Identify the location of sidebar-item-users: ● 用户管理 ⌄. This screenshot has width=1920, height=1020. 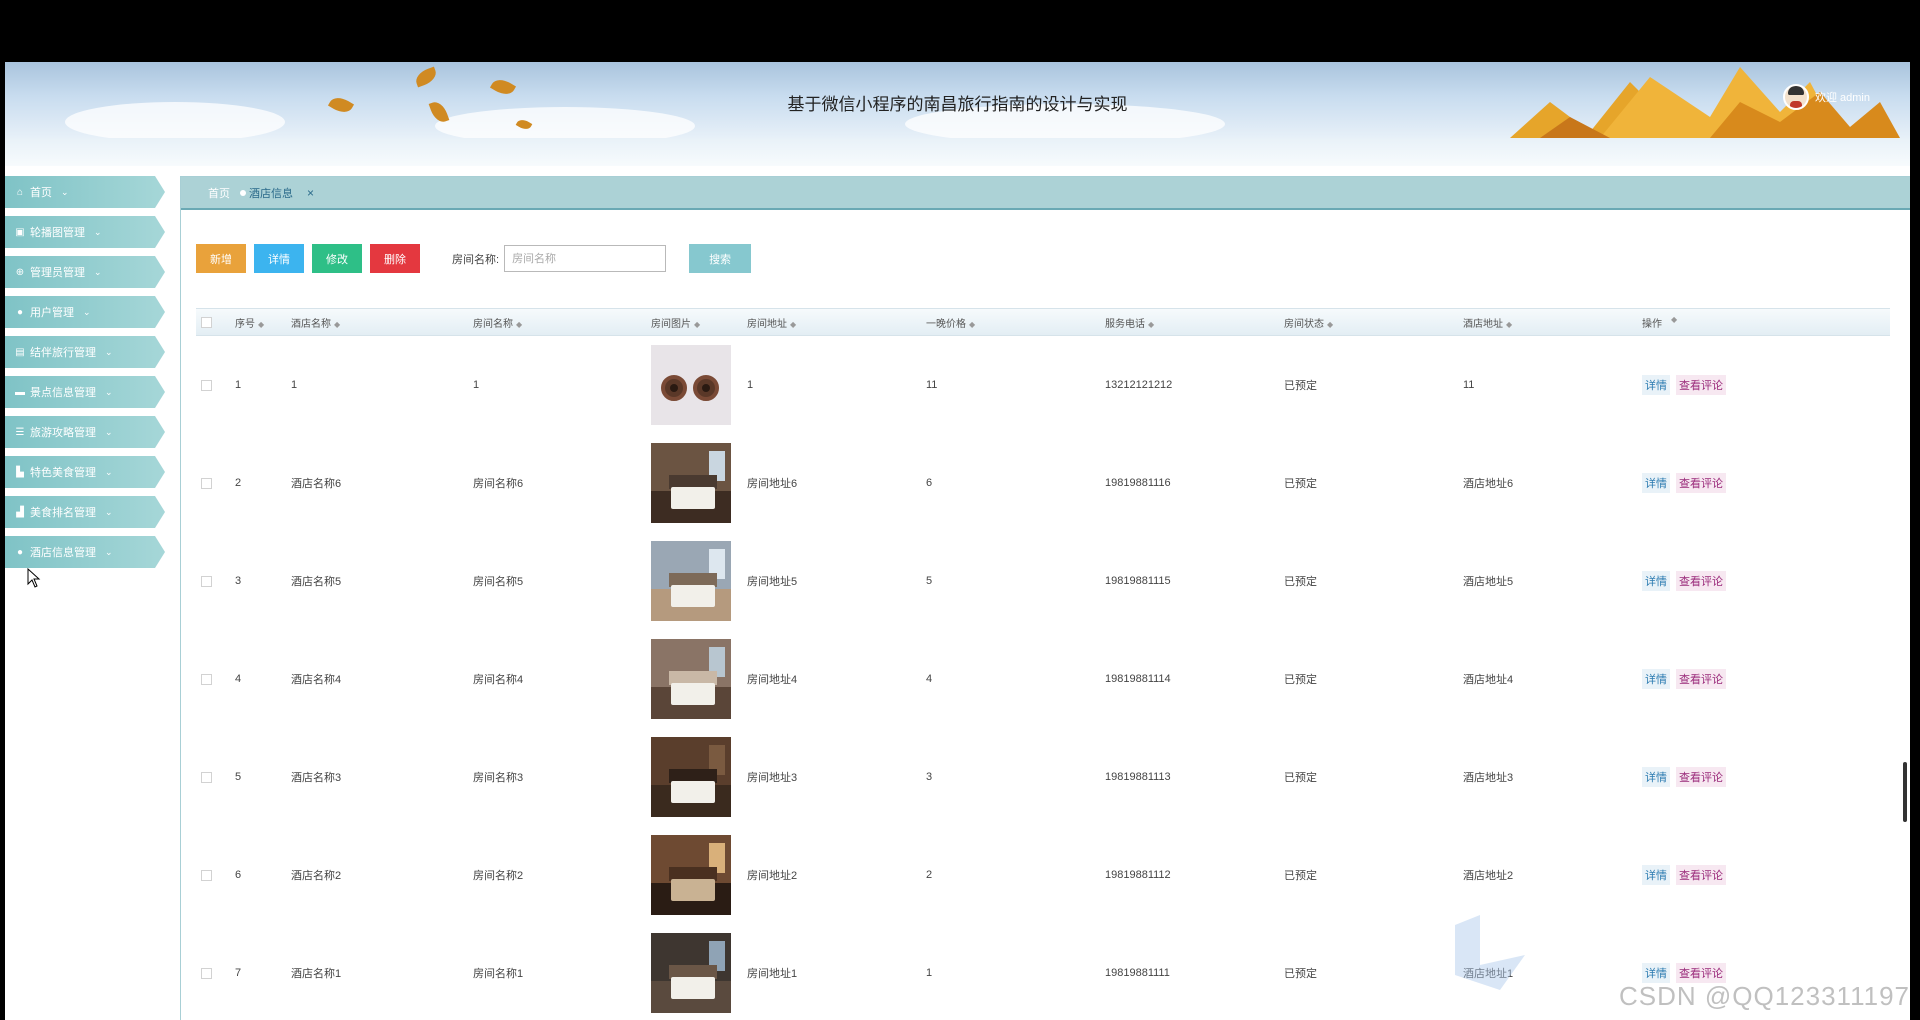
(85, 312).